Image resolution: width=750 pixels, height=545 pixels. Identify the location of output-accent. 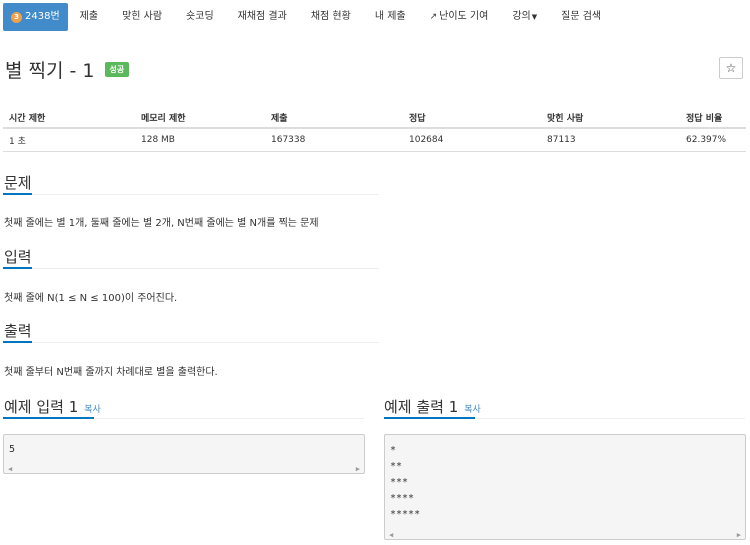
(17, 342).